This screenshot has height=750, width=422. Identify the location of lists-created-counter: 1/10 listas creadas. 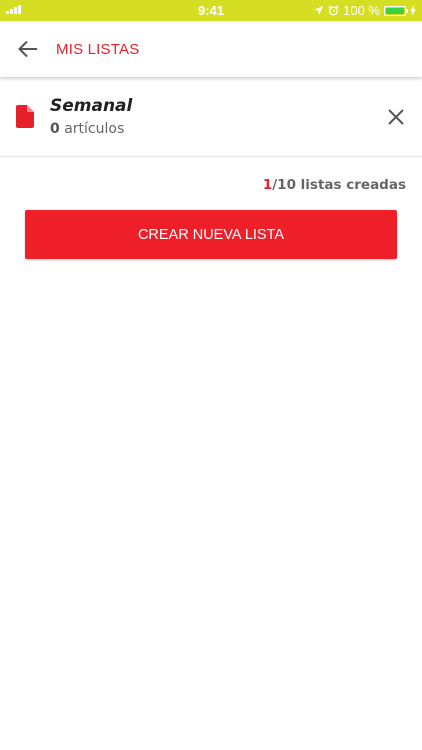
(211, 185).